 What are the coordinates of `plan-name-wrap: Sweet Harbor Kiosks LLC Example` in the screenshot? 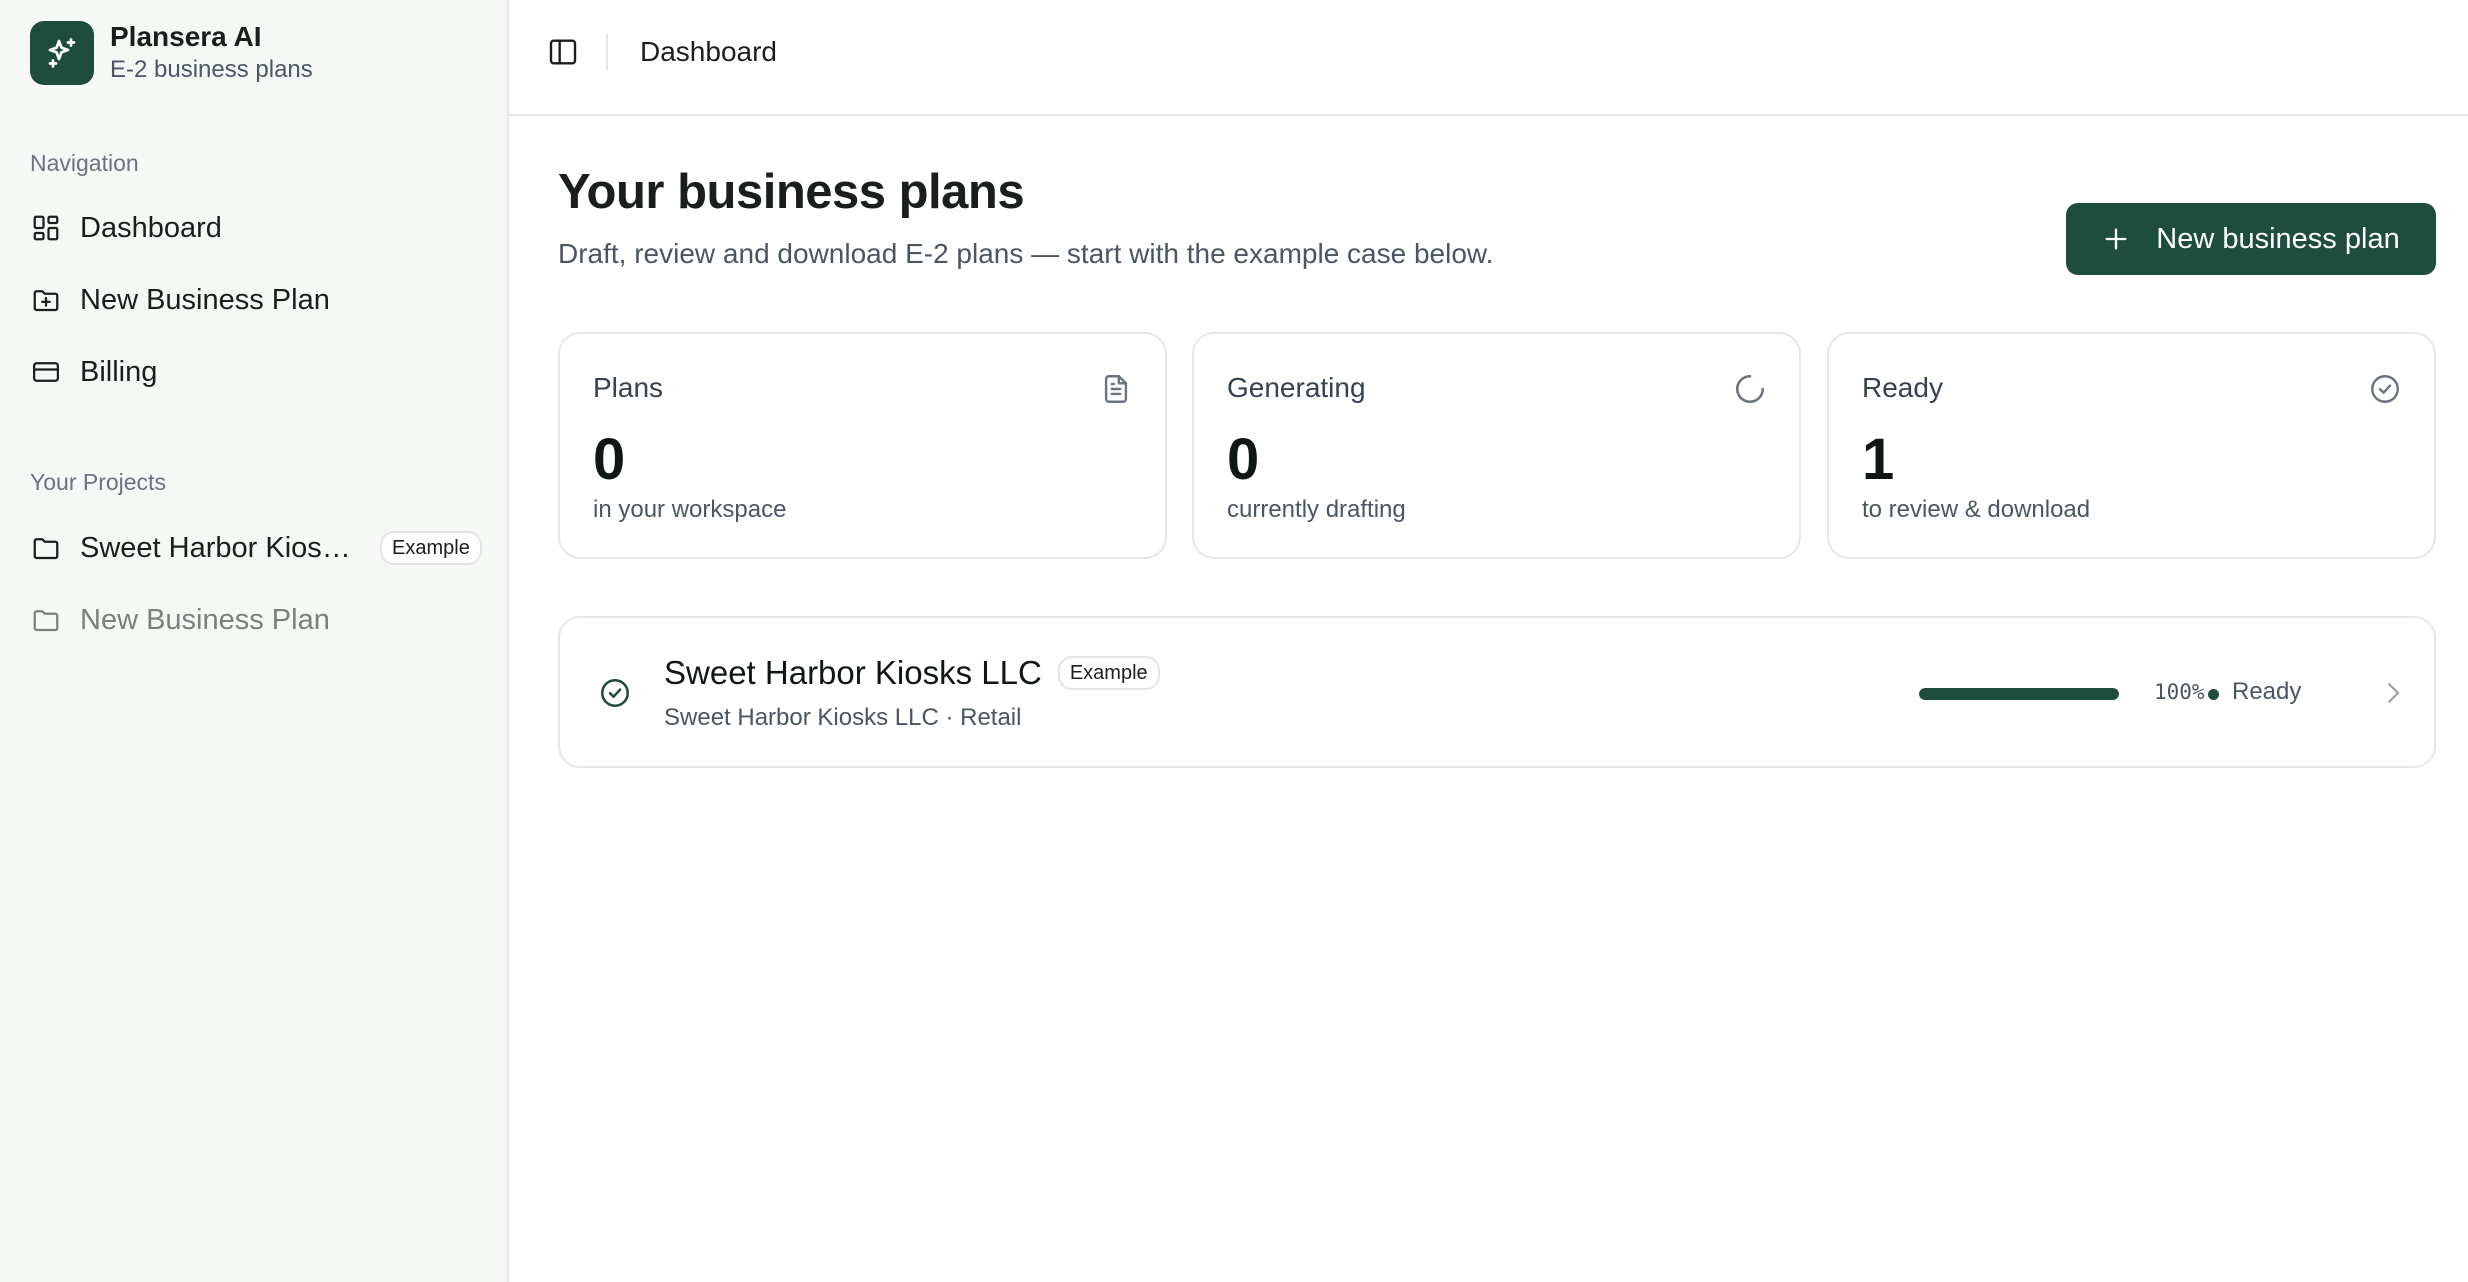 It's located at (912, 673).